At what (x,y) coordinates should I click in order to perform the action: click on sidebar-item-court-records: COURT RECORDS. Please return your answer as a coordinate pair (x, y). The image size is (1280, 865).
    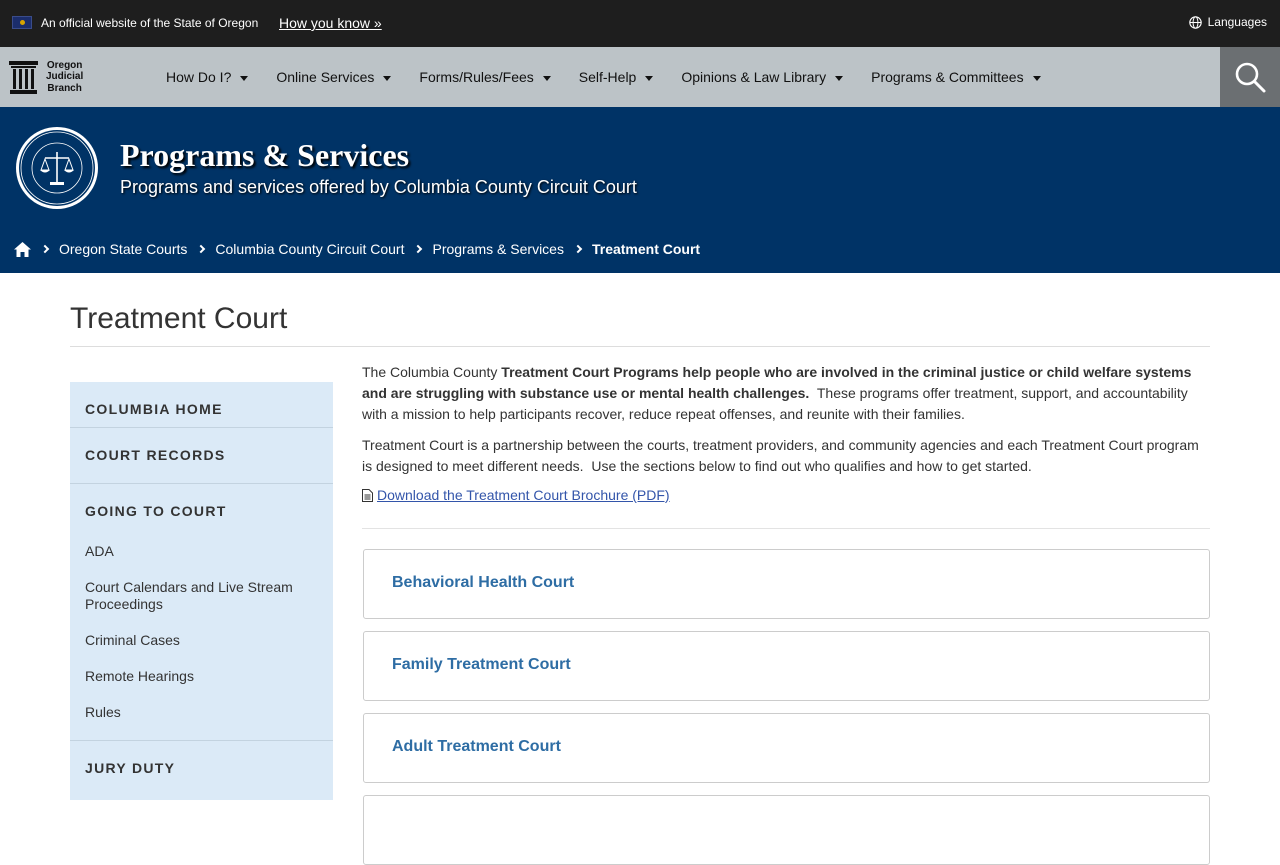
    Looking at the image, I should click on (155, 455).